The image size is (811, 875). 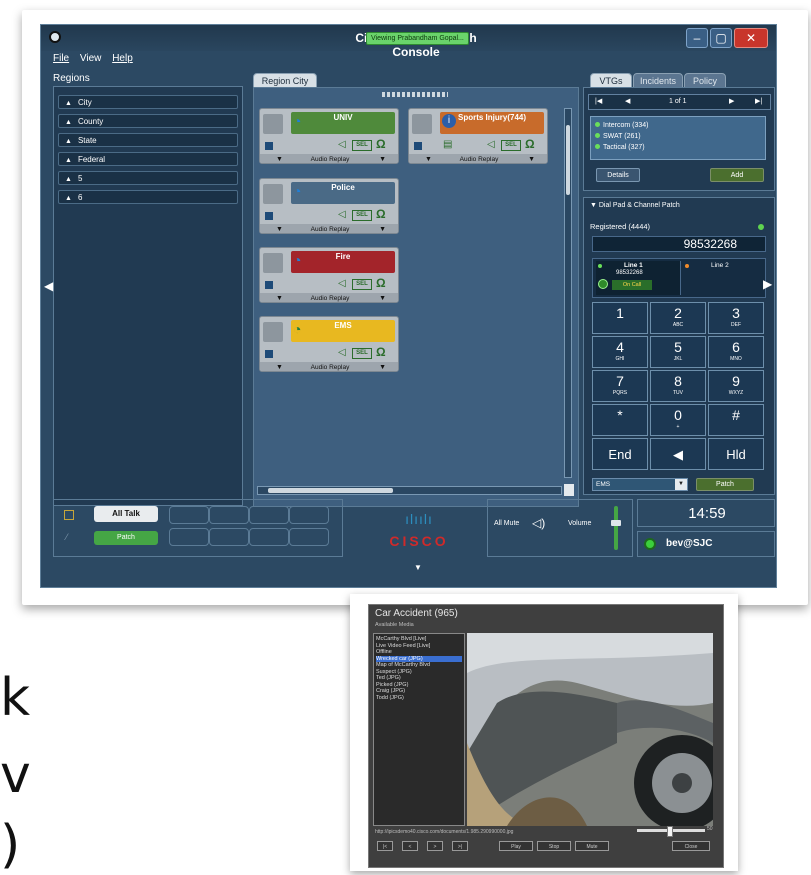 What do you see at coordinates (148, 178) in the screenshot?
I see `region-5: ▲ 5` at bounding box center [148, 178].